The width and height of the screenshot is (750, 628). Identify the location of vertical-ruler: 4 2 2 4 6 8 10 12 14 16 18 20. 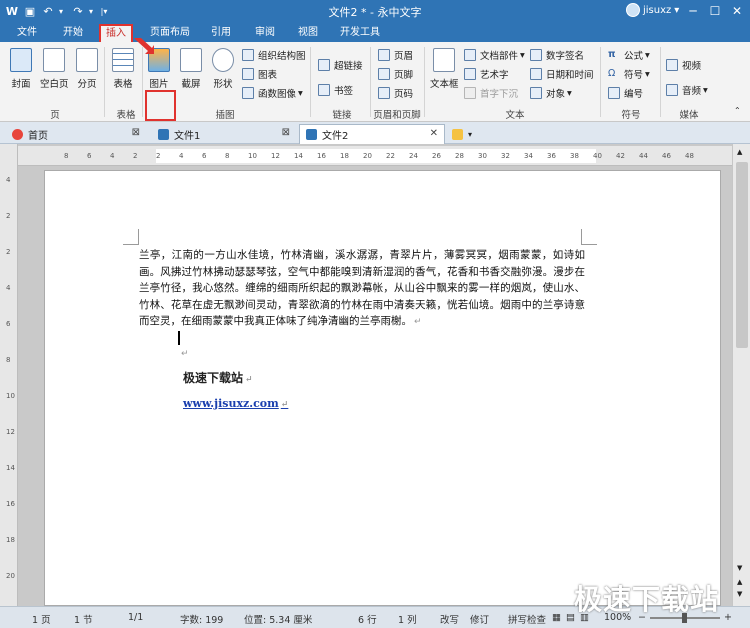
(9, 375).